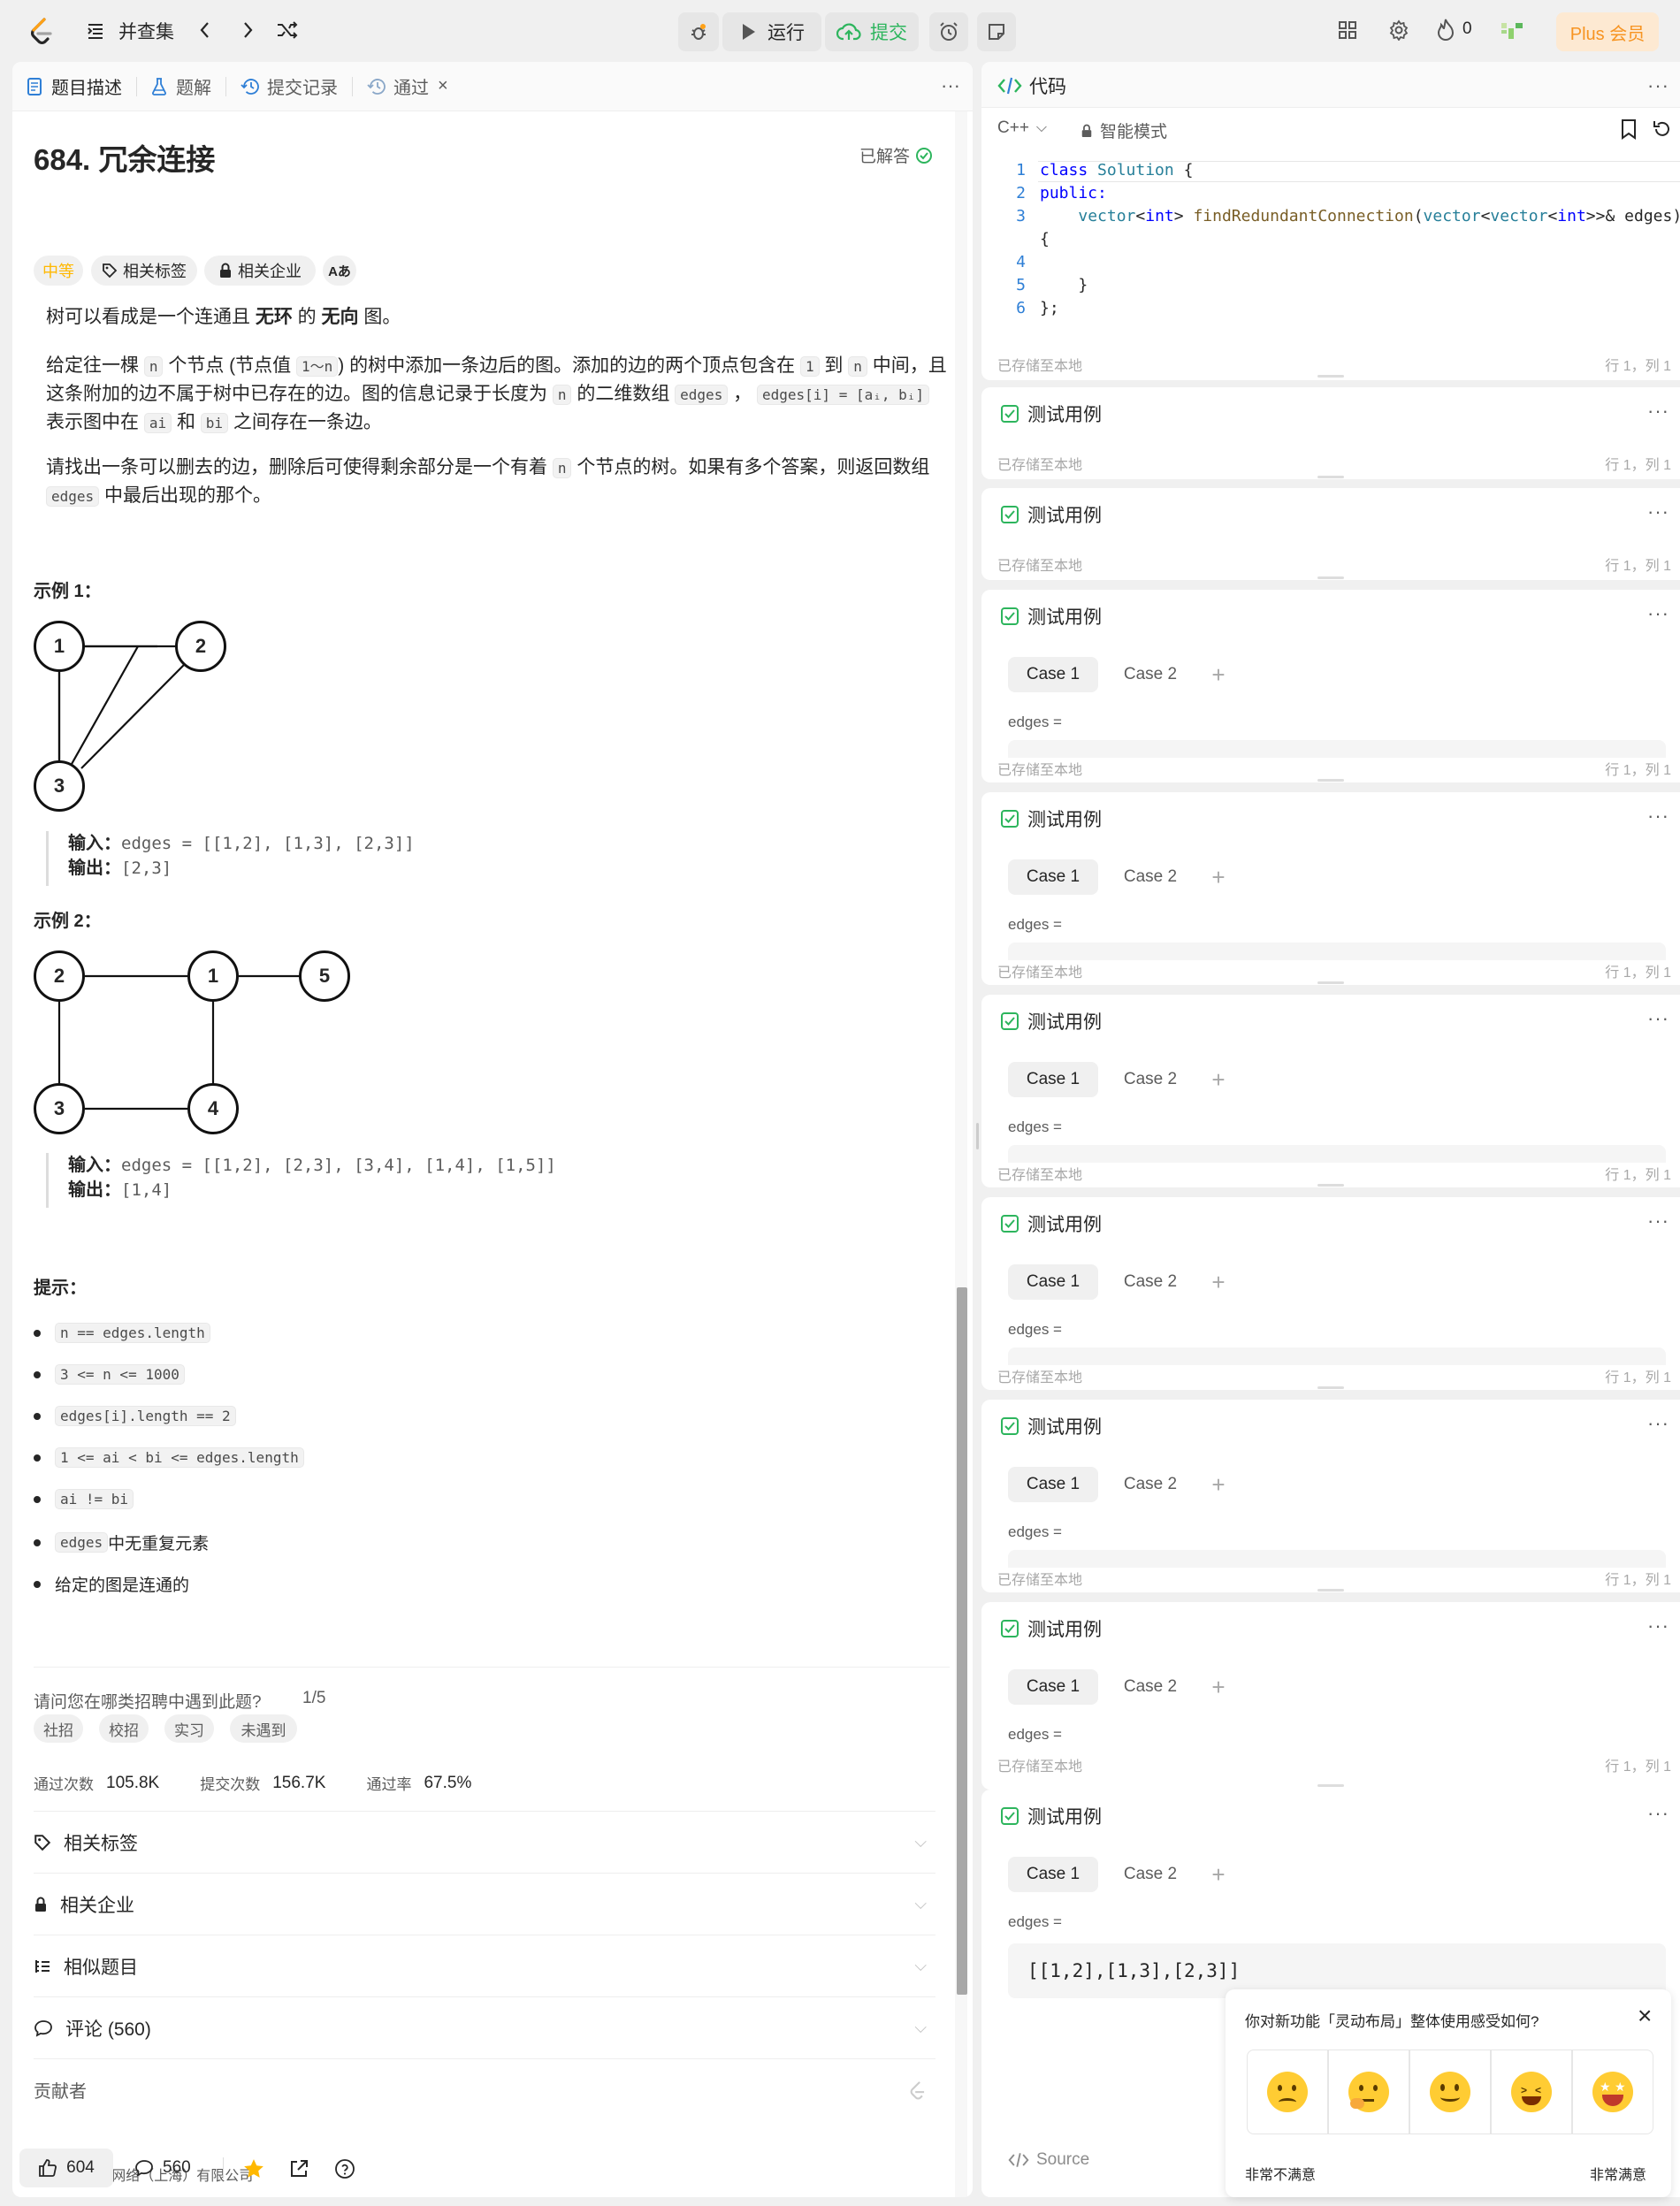 The width and height of the screenshot is (1680, 2206). What do you see at coordinates (339, 271) in the screenshot?
I see `translate-button: Aあ` at bounding box center [339, 271].